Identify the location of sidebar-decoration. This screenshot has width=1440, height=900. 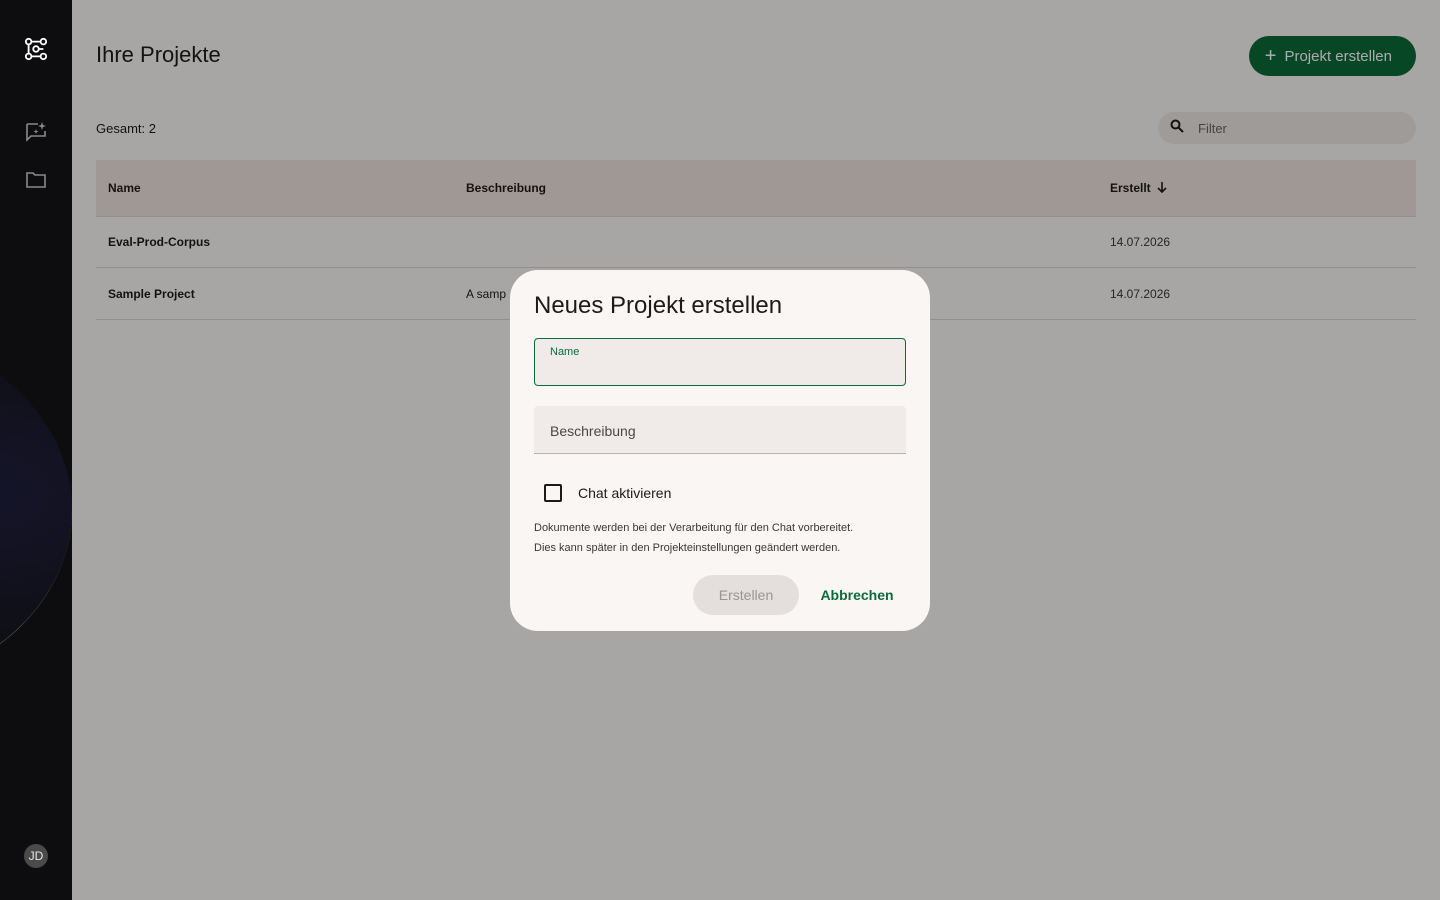
(36, 510).